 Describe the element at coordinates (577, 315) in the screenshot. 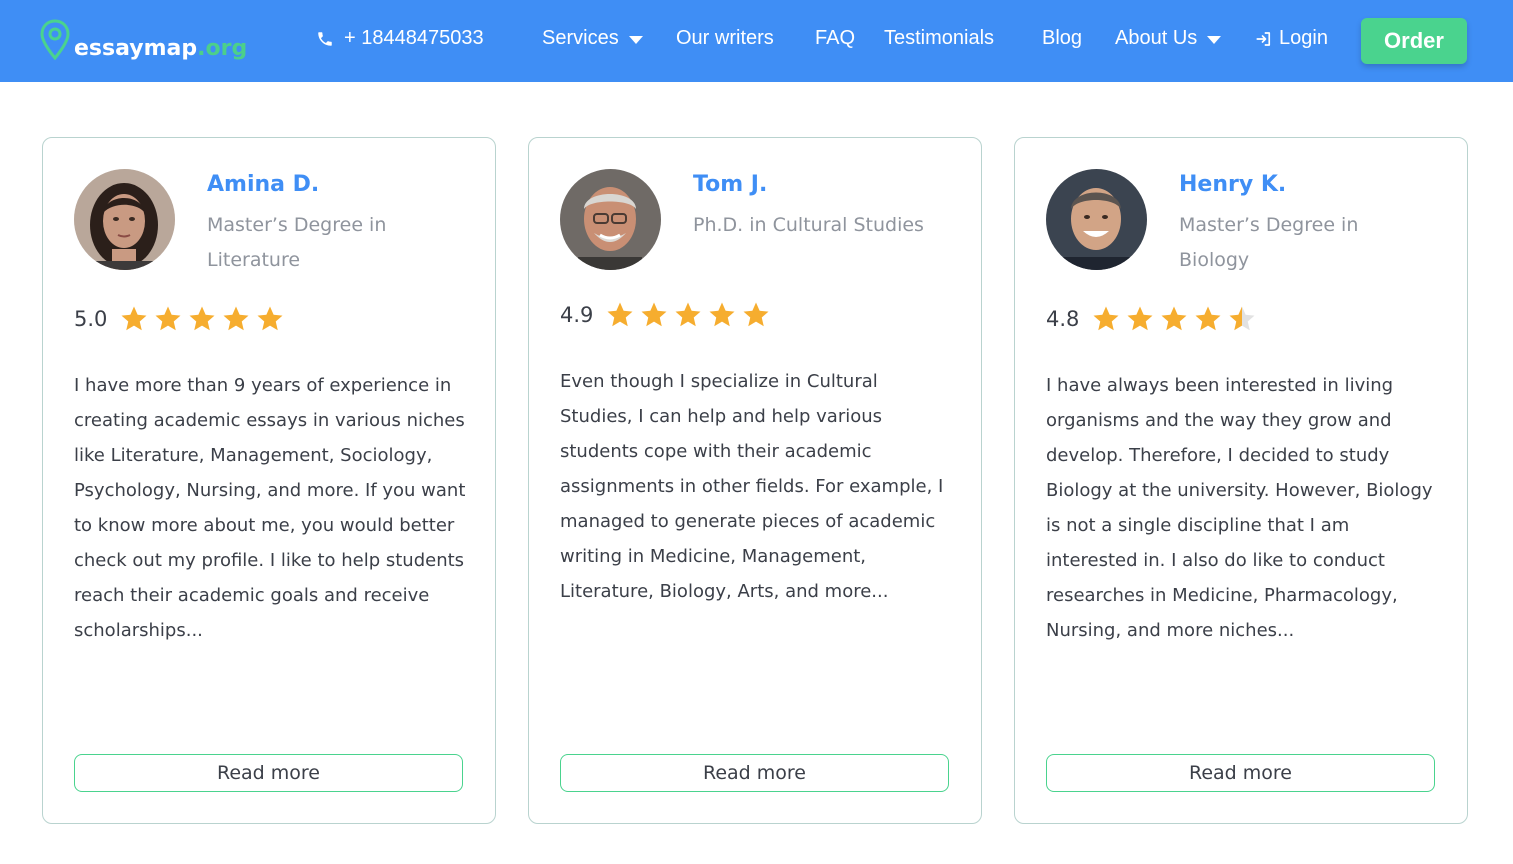

I see `rating-value: 4.9` at that location.